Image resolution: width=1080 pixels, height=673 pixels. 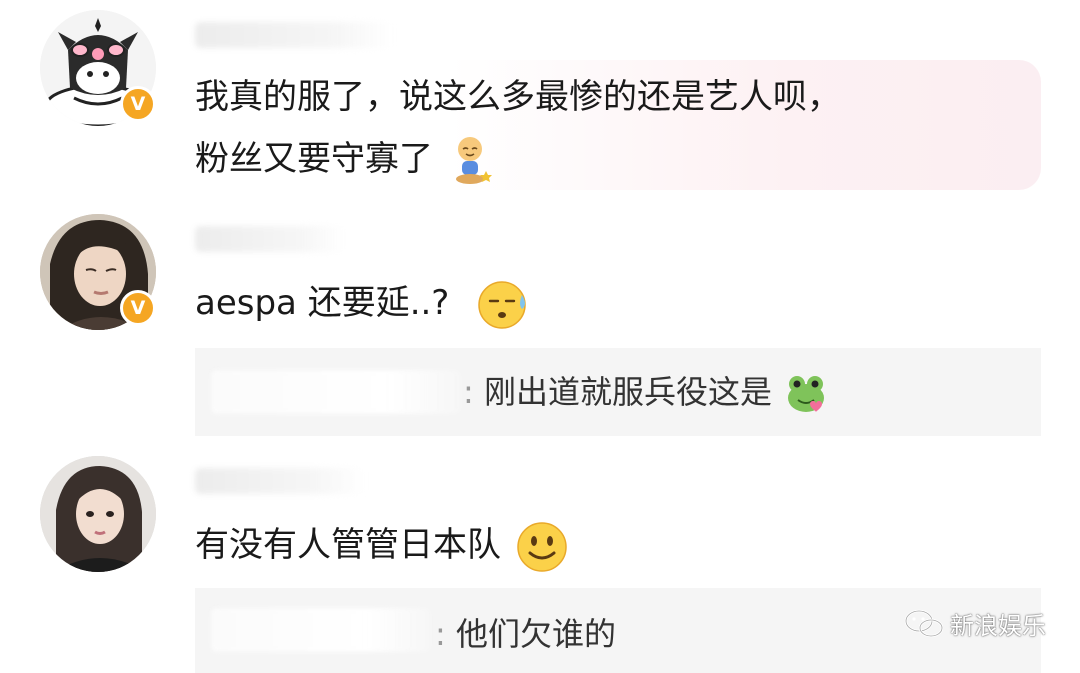 What do you see at coordinates (806, 394) in the screenshot?
I see `frog-heart-emoji` at bounding box center [806, 394].